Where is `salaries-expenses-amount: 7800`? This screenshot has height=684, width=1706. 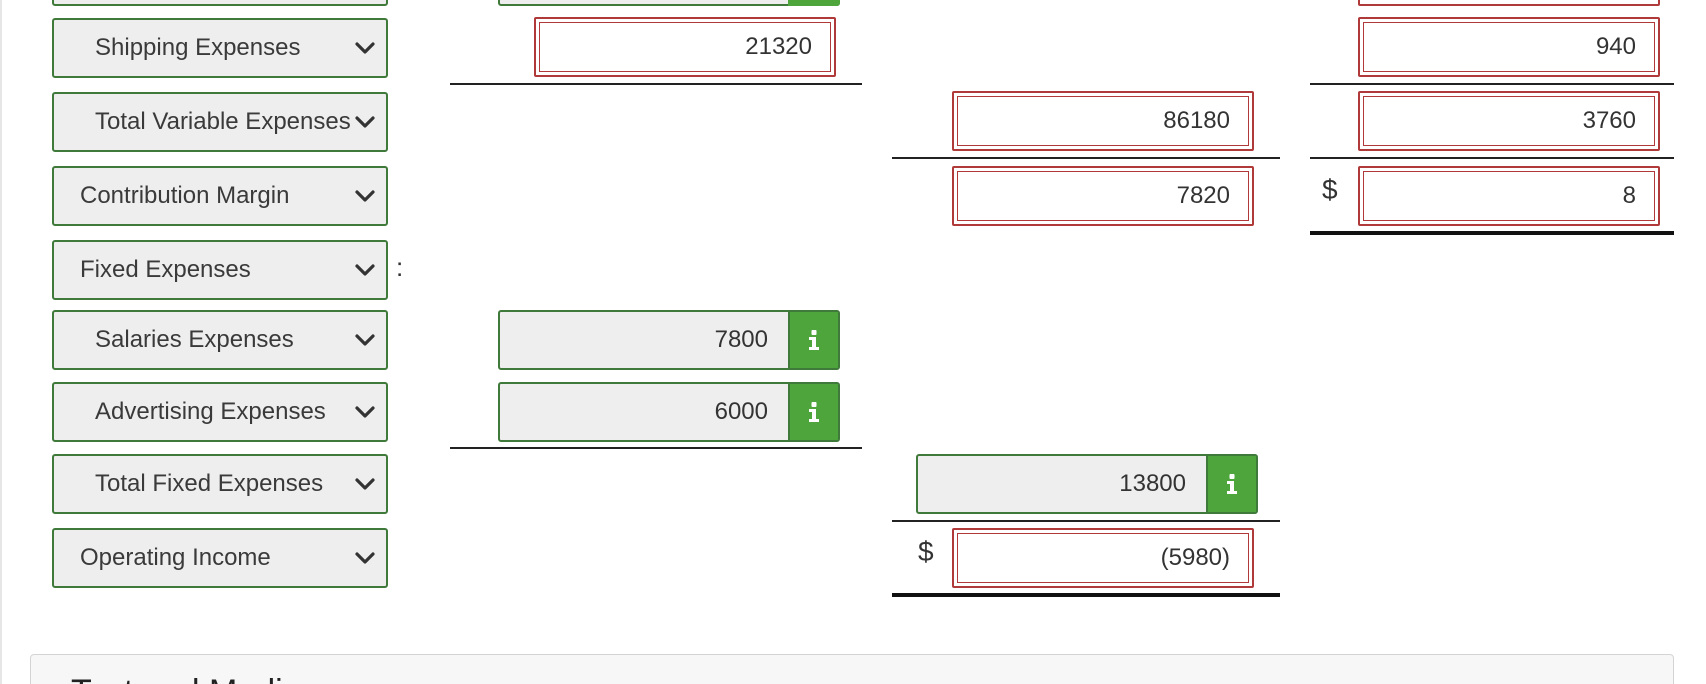 salaries-expenses-amount: 7800 is located at coordinates (644, 340).